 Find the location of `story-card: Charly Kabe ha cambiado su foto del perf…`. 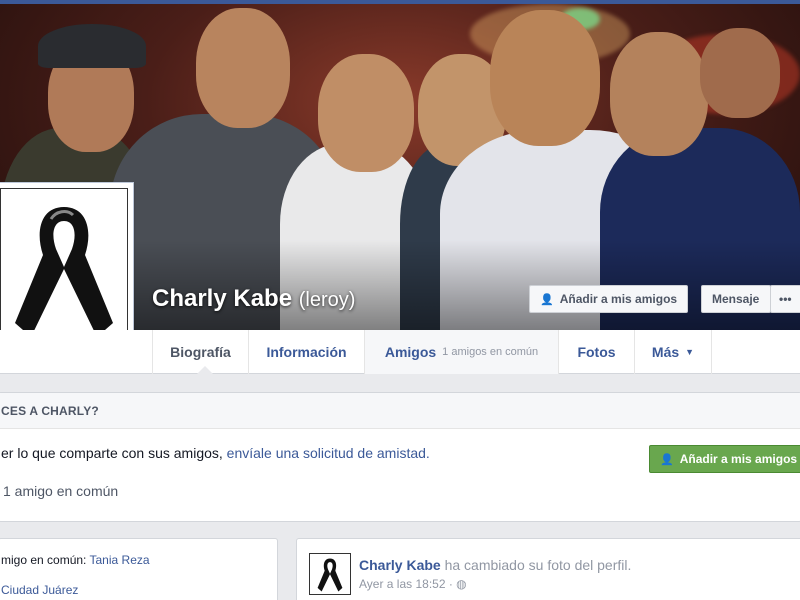

story-card: Charly Kabe ha cambiado su foto del perf… is located at coordinates (548, 569).